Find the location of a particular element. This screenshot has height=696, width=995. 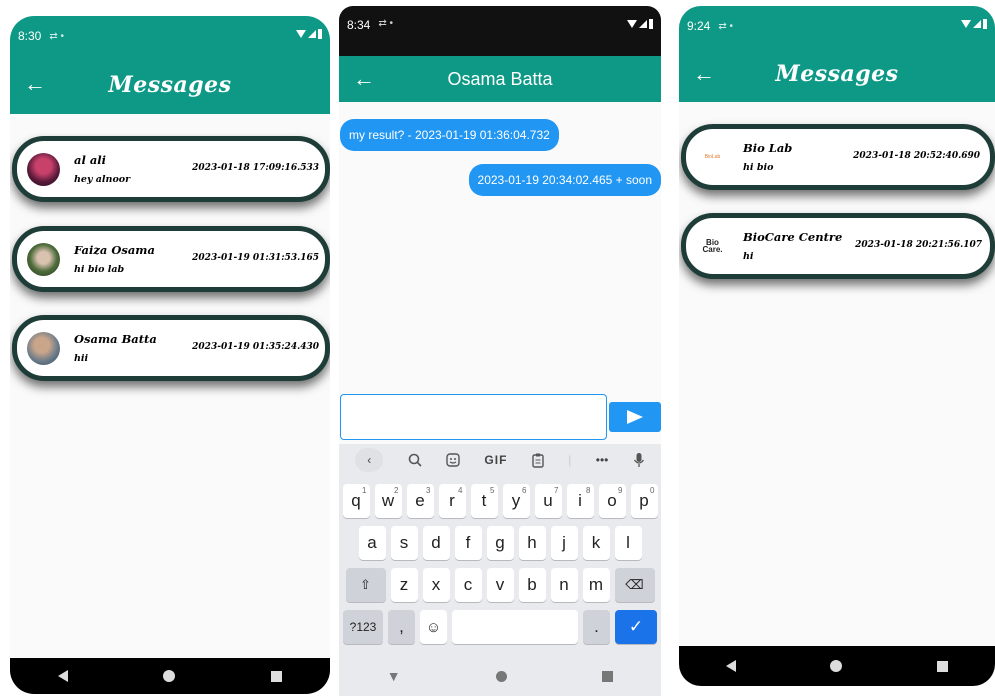

enter-key: ✓ is located at coordinates (636, 627).